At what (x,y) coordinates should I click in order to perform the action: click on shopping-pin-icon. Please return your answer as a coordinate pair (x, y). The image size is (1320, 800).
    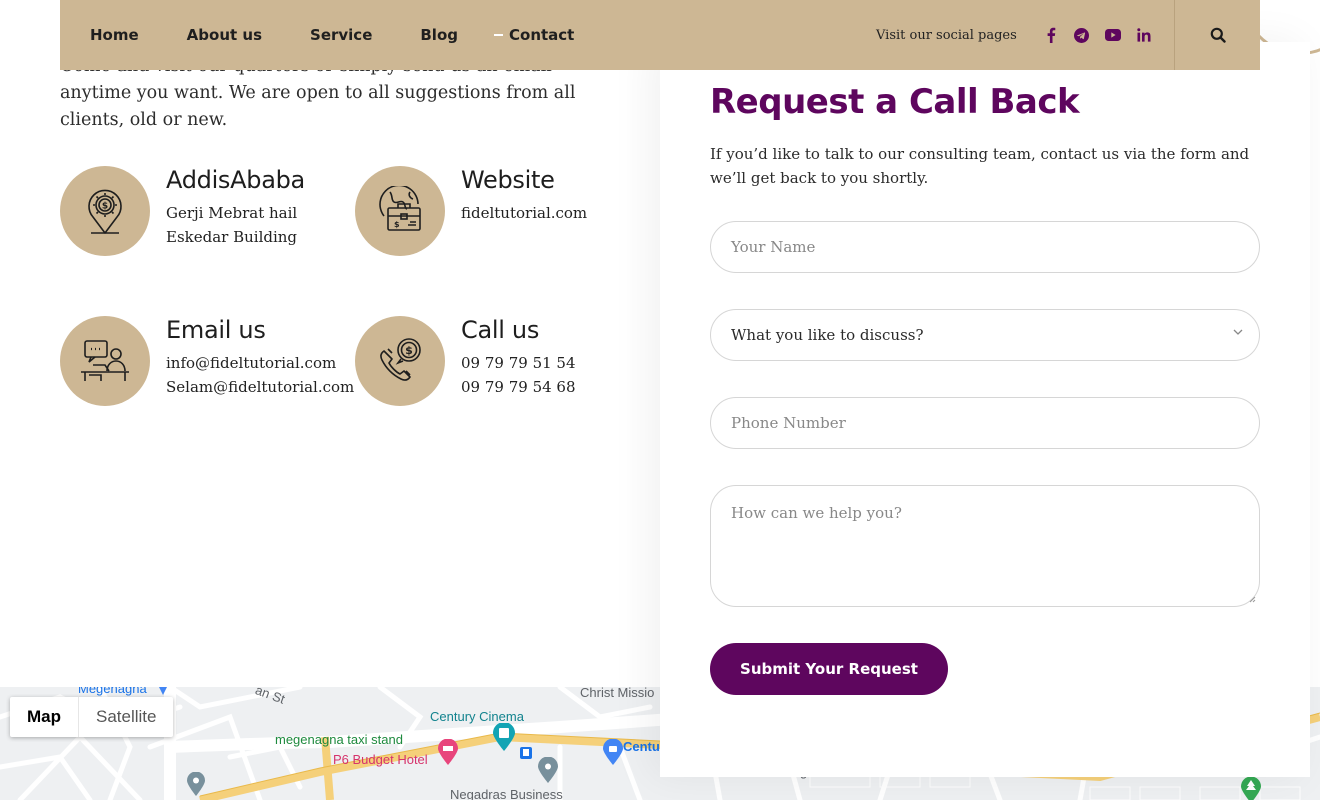
    Looking at the image, I should click on (613, 752).